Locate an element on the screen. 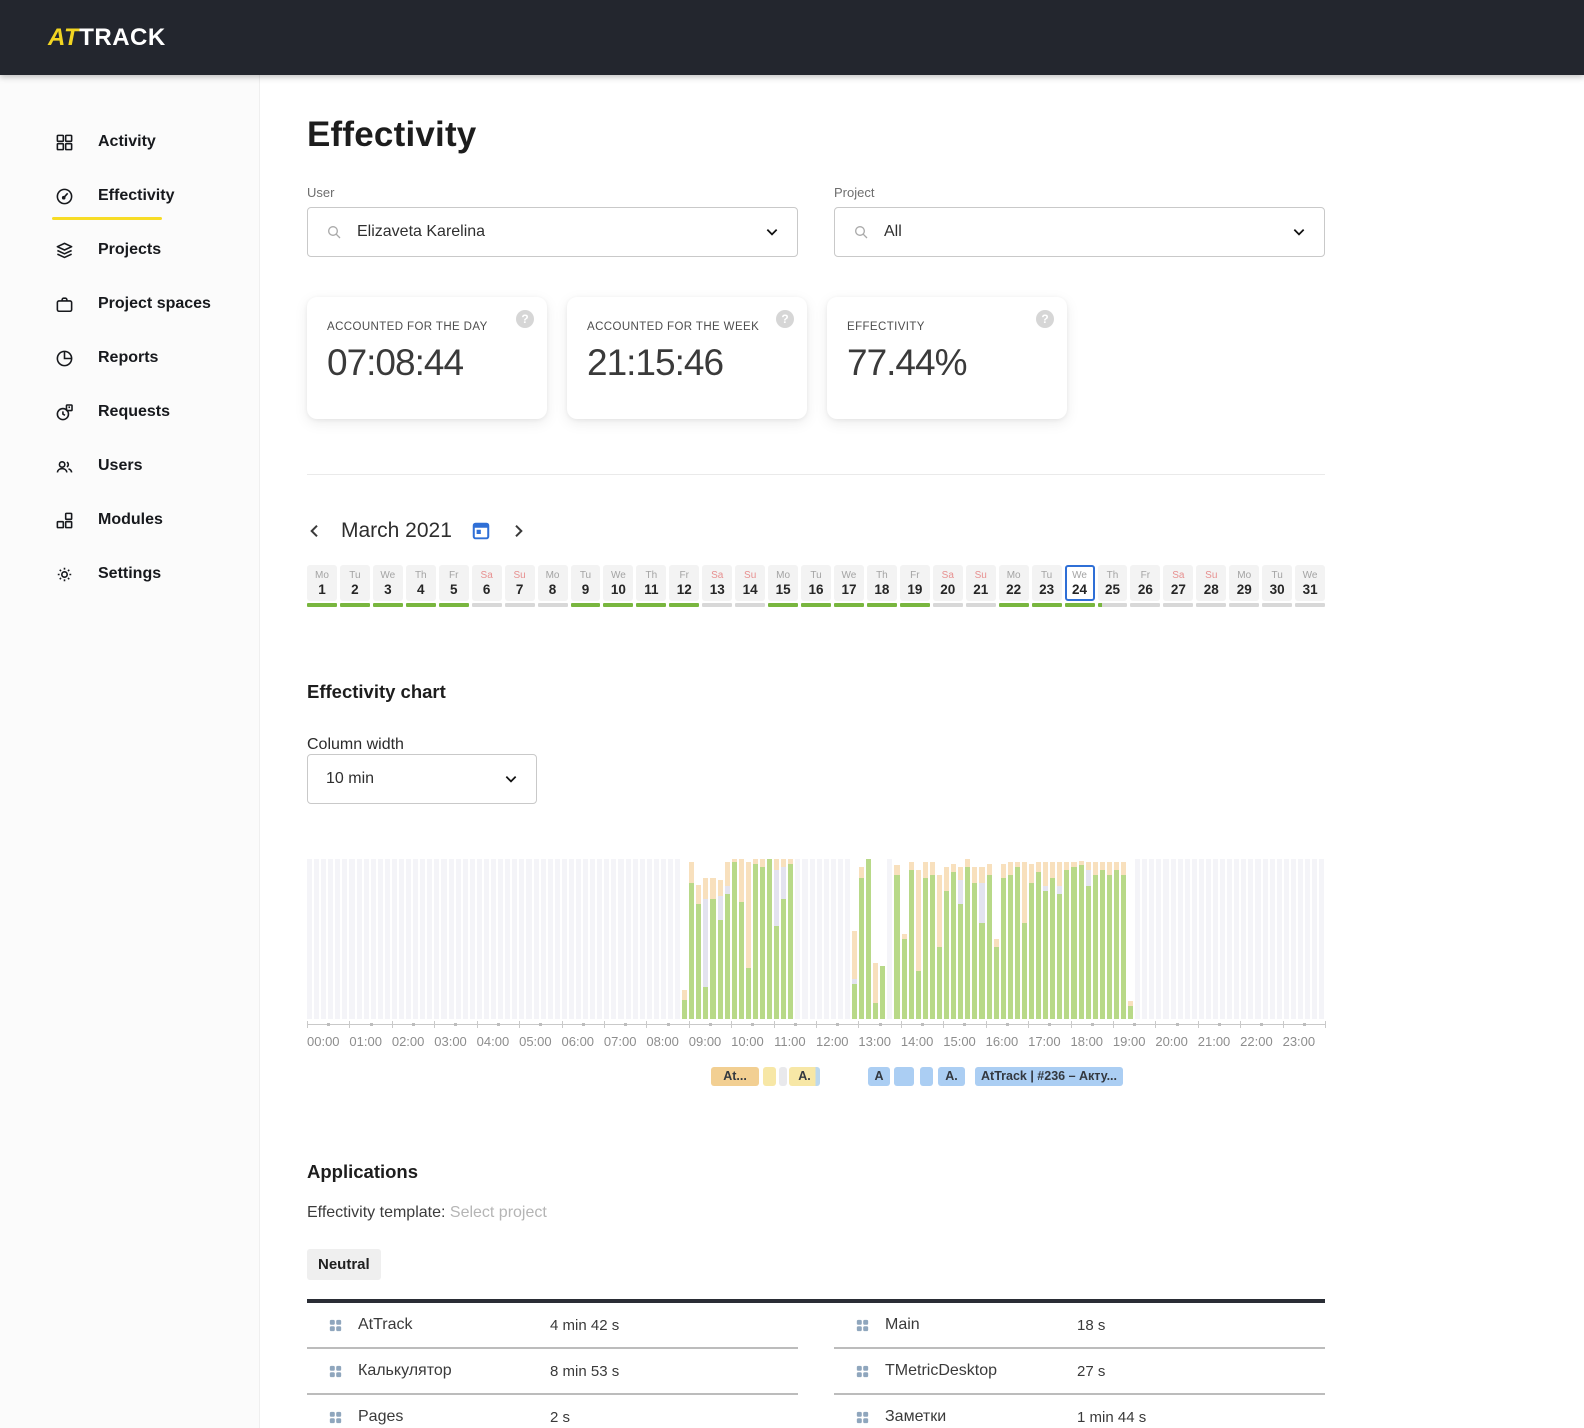  calendar-day-22: Mo 22 is located at coordinates (1013, 586).